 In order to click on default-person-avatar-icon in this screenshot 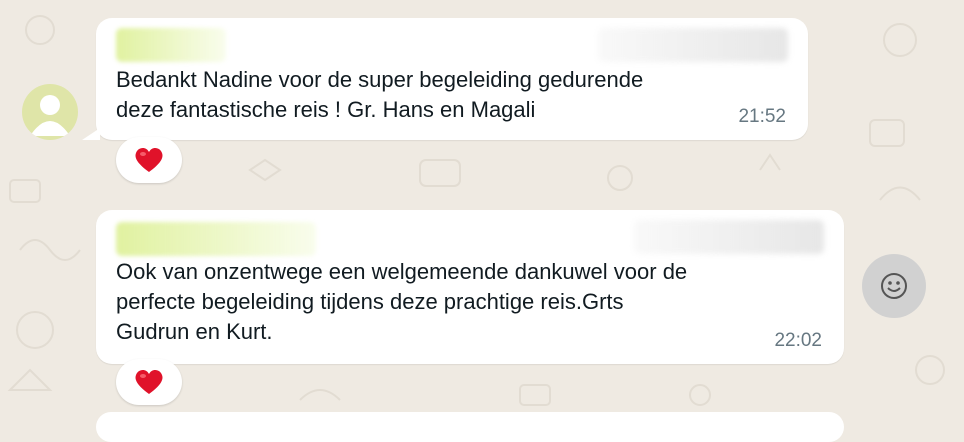, I will do `click(50, 115)`.